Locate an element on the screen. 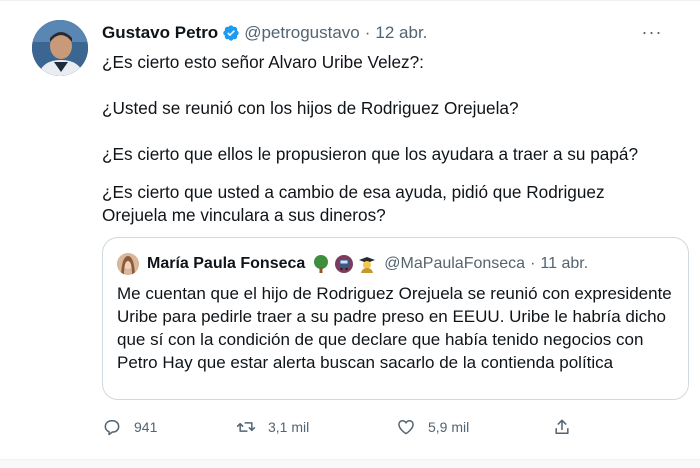 The height and width of the screenshot is (468, 700). tweet-date: 12 abr. is located at coordinates (401, 33).